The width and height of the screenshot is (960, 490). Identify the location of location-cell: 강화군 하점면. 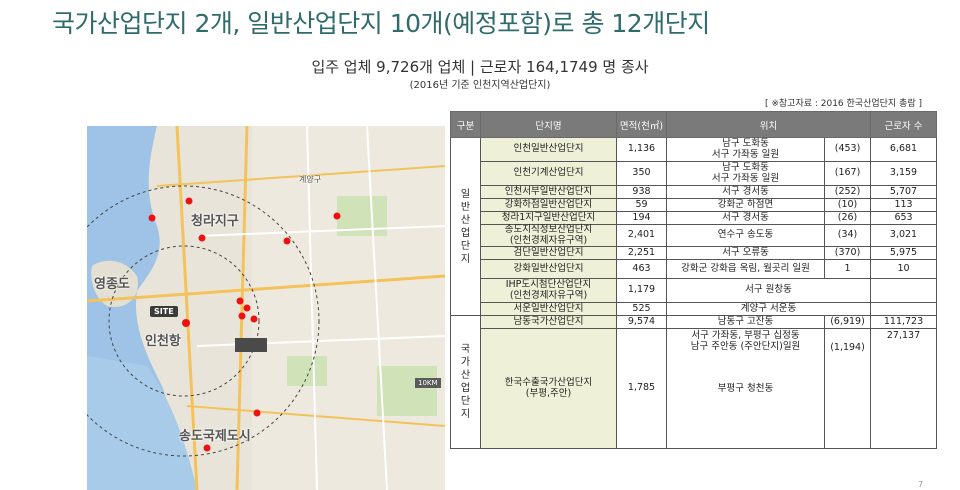
(745, 205).